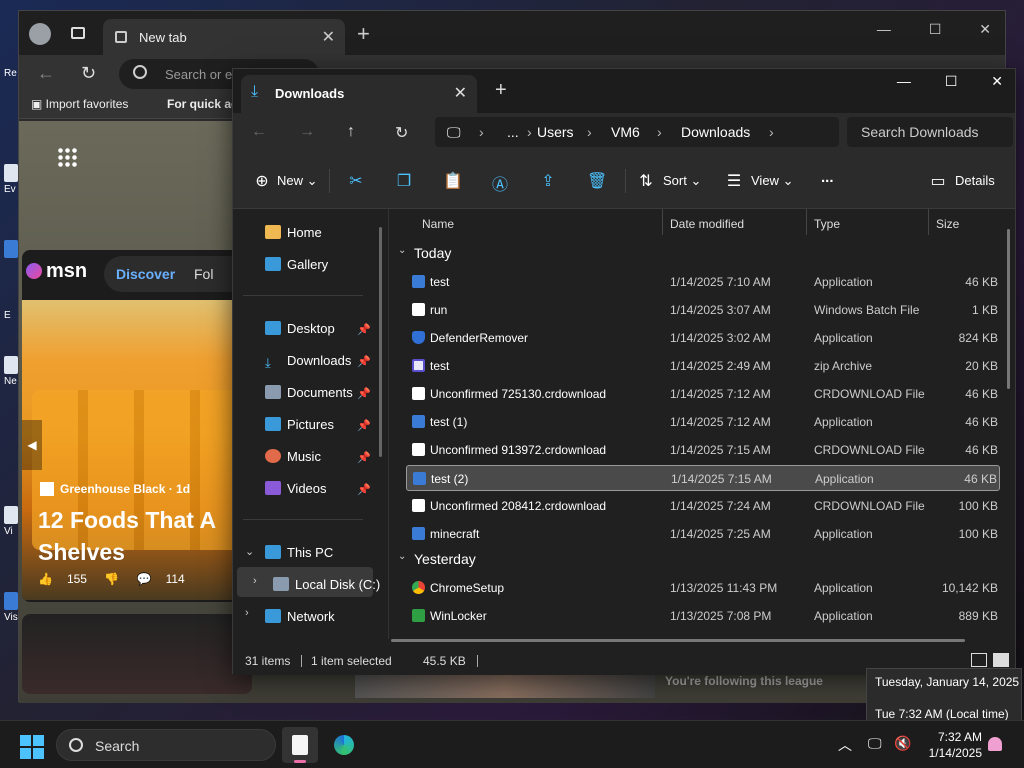 Image resolution: width=1024 pixels, height=768 pixels. Describe the element at coordinates (32, 747) in the screenshot. I see `windows-start-icon` at that location.